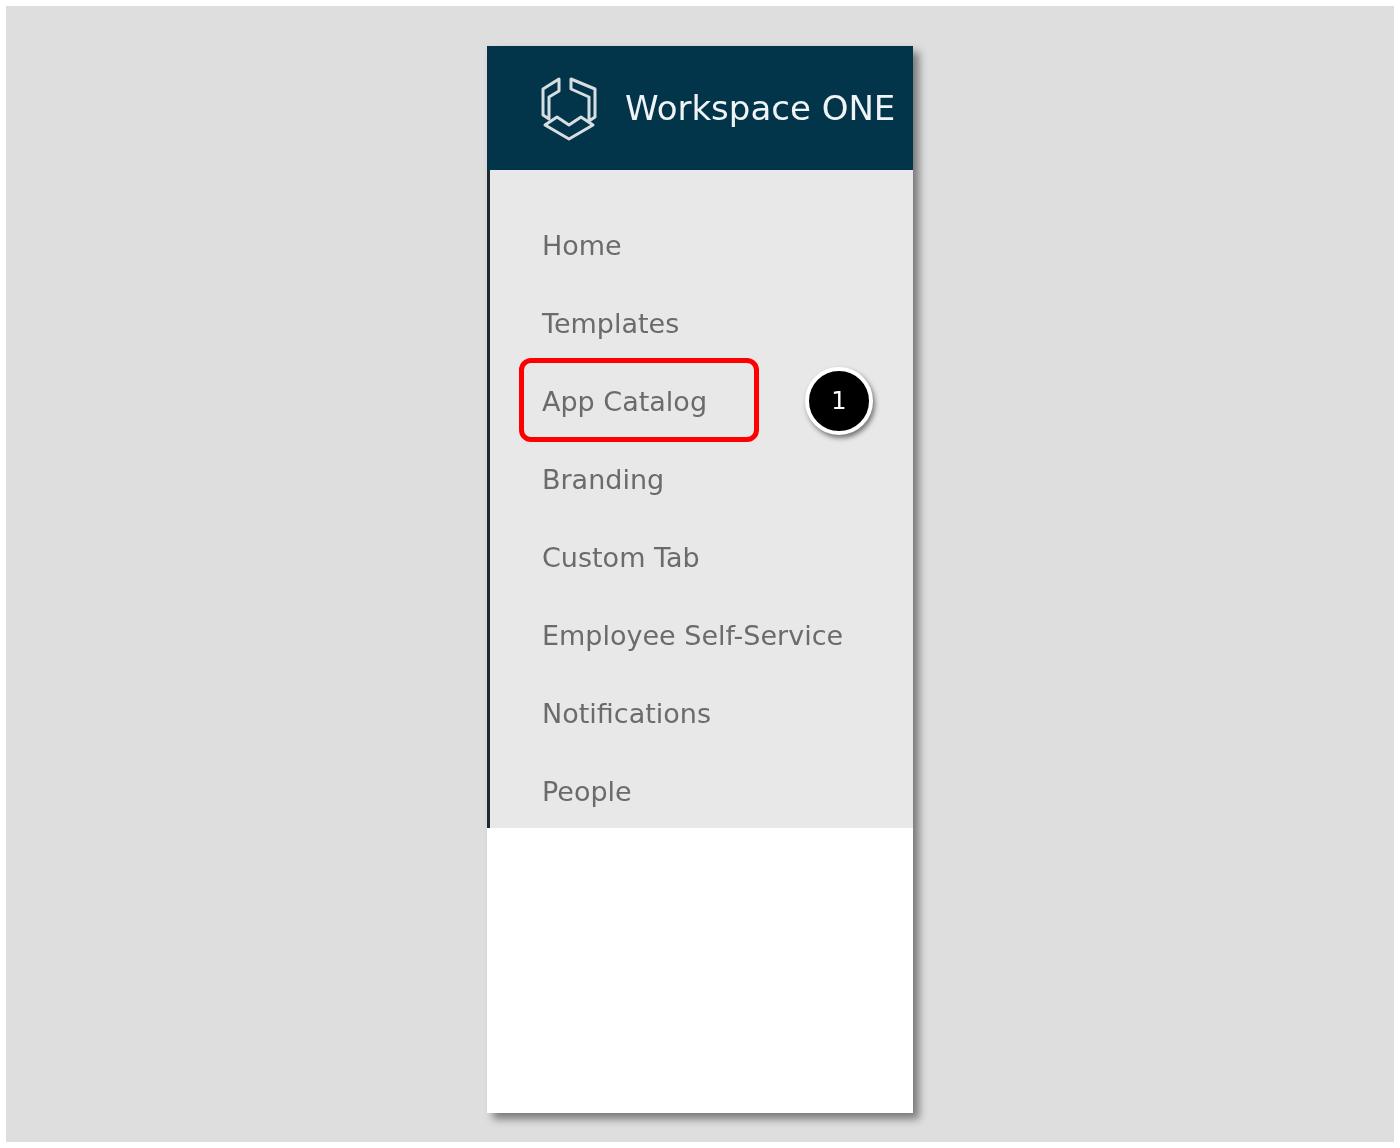  I want to click on menu-item: Home, so click(582, 245).